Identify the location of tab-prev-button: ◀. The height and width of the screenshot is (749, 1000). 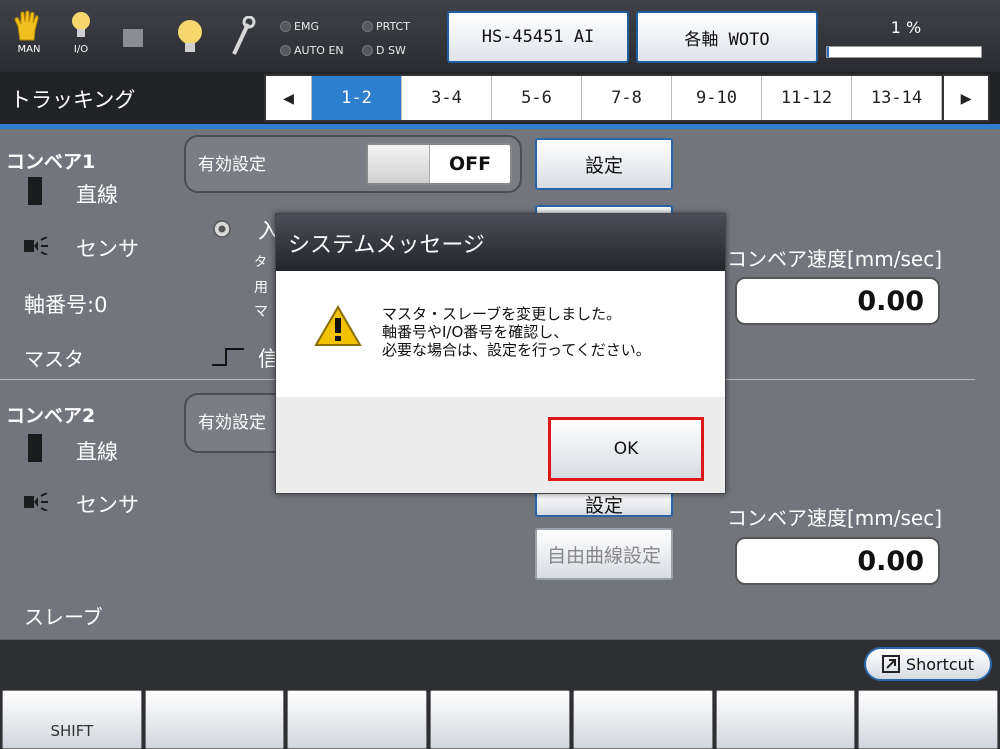
(289, 98).